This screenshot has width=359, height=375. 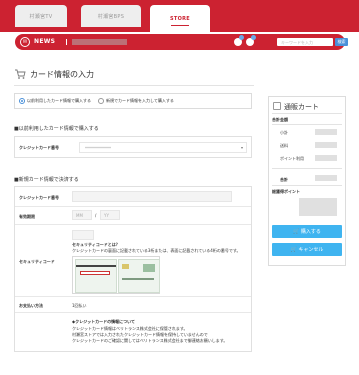 What do you see at coordinates (37, 261) in the screenshot?
I see `security-code-label: セキュリティコード` at bounding box center [37, 261].